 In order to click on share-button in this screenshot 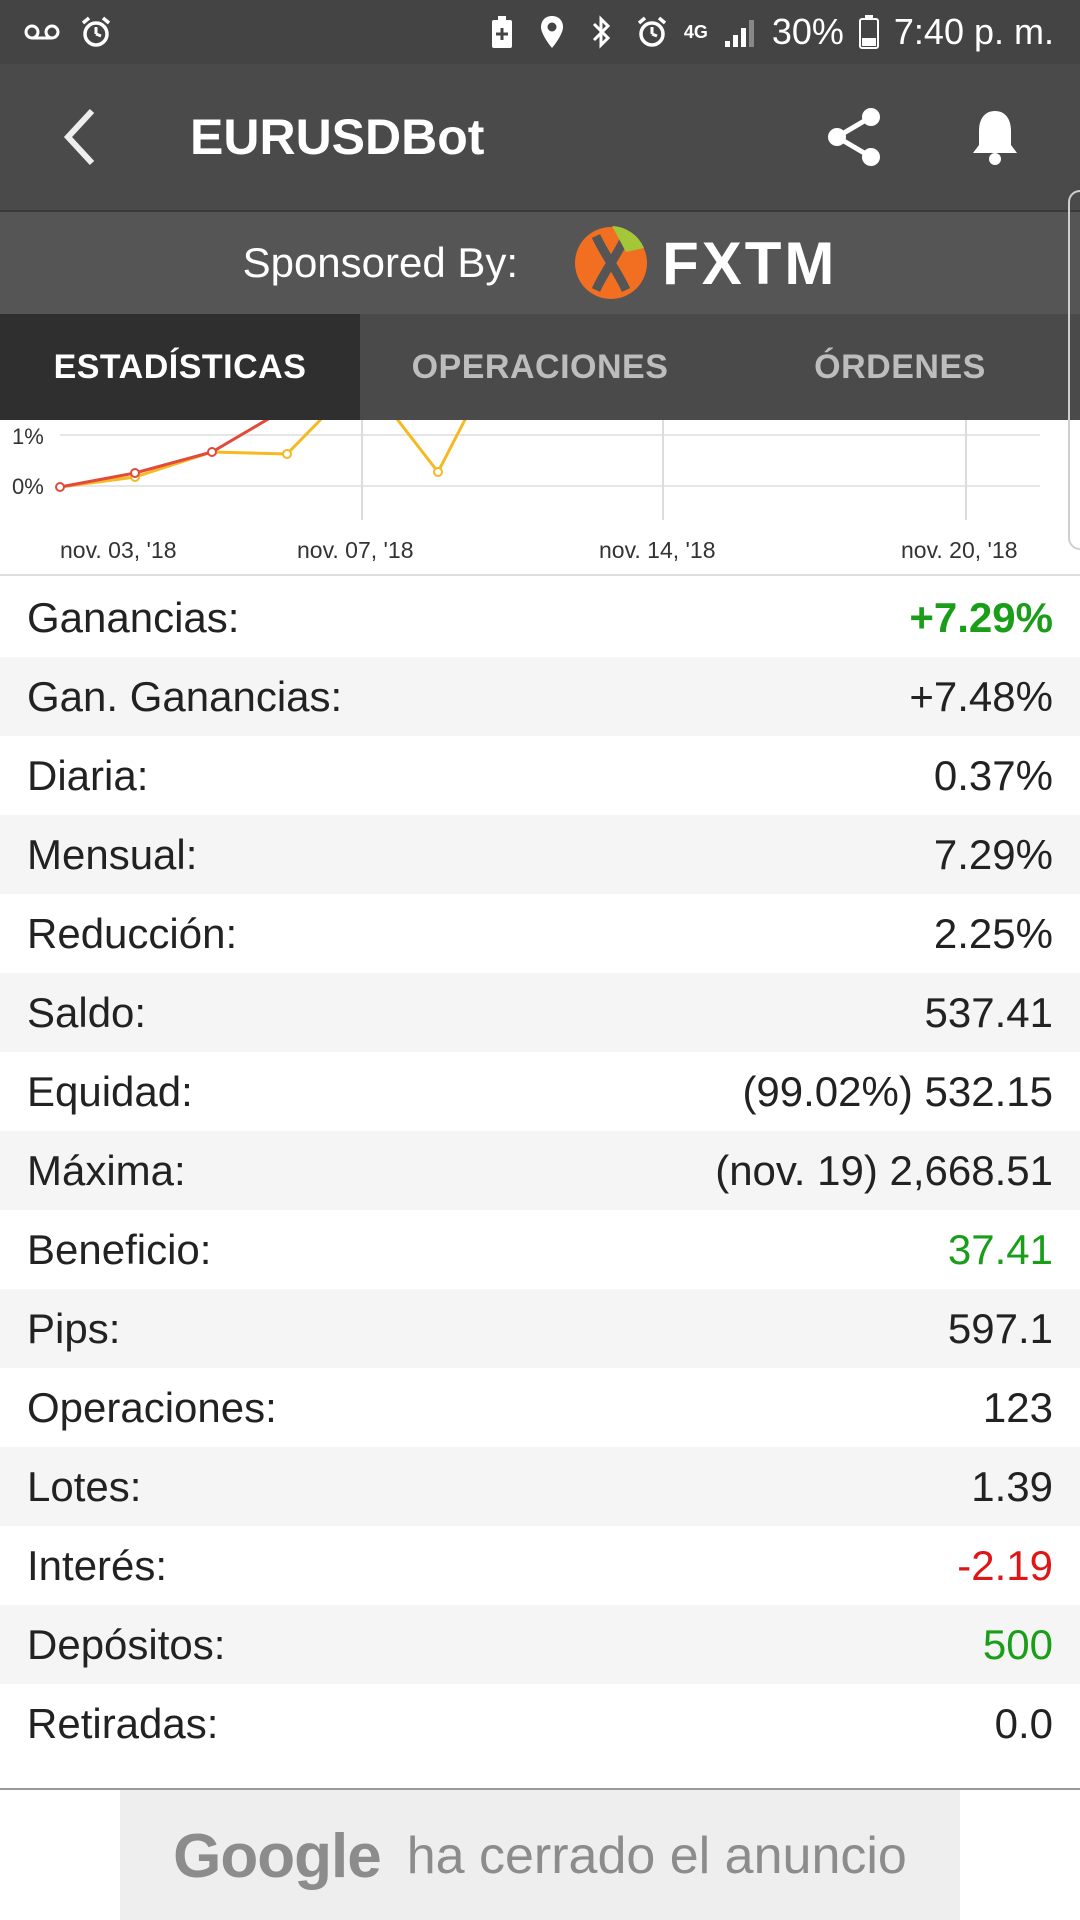, I will do `click(855, 137)`.